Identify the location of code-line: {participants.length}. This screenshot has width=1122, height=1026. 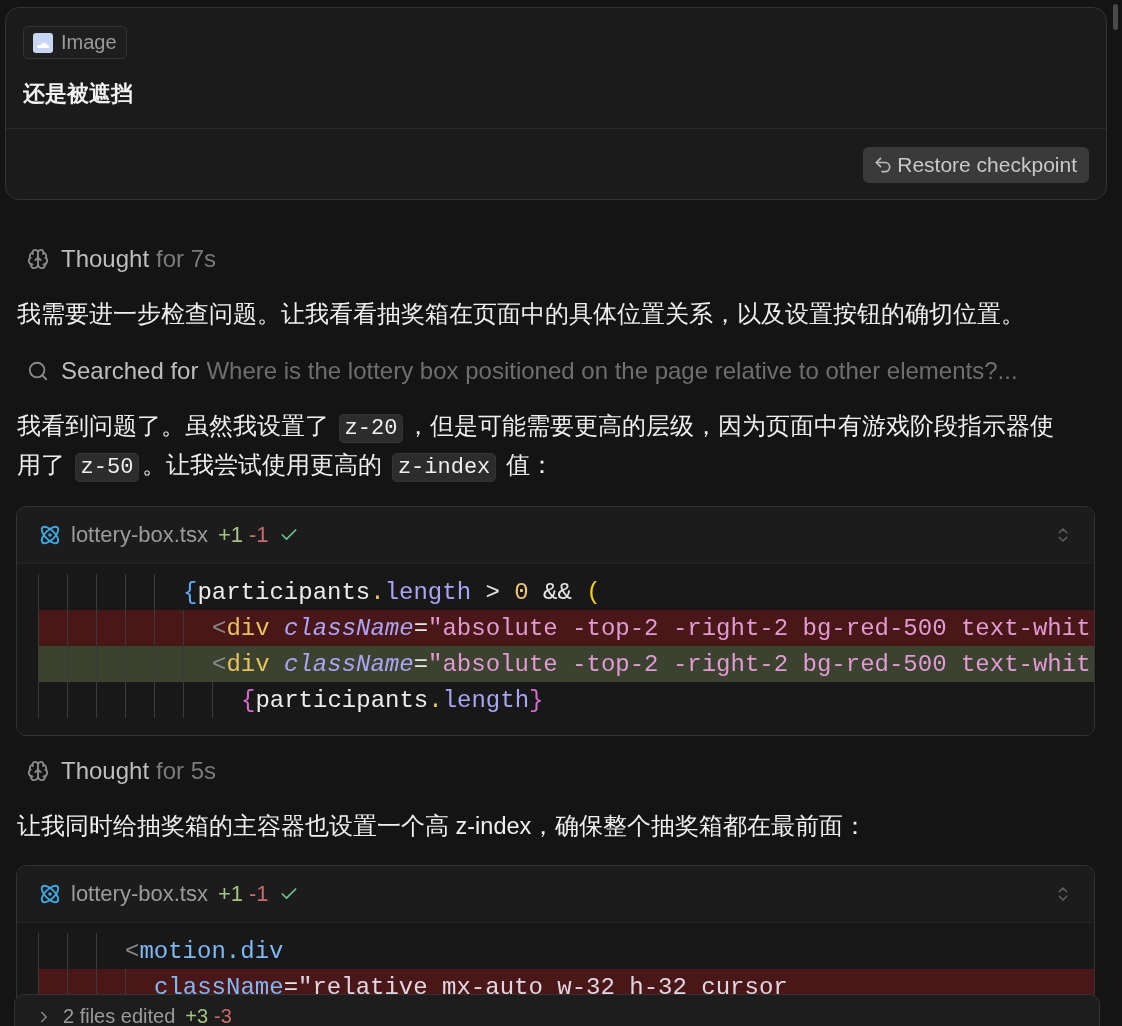
(392, 700).